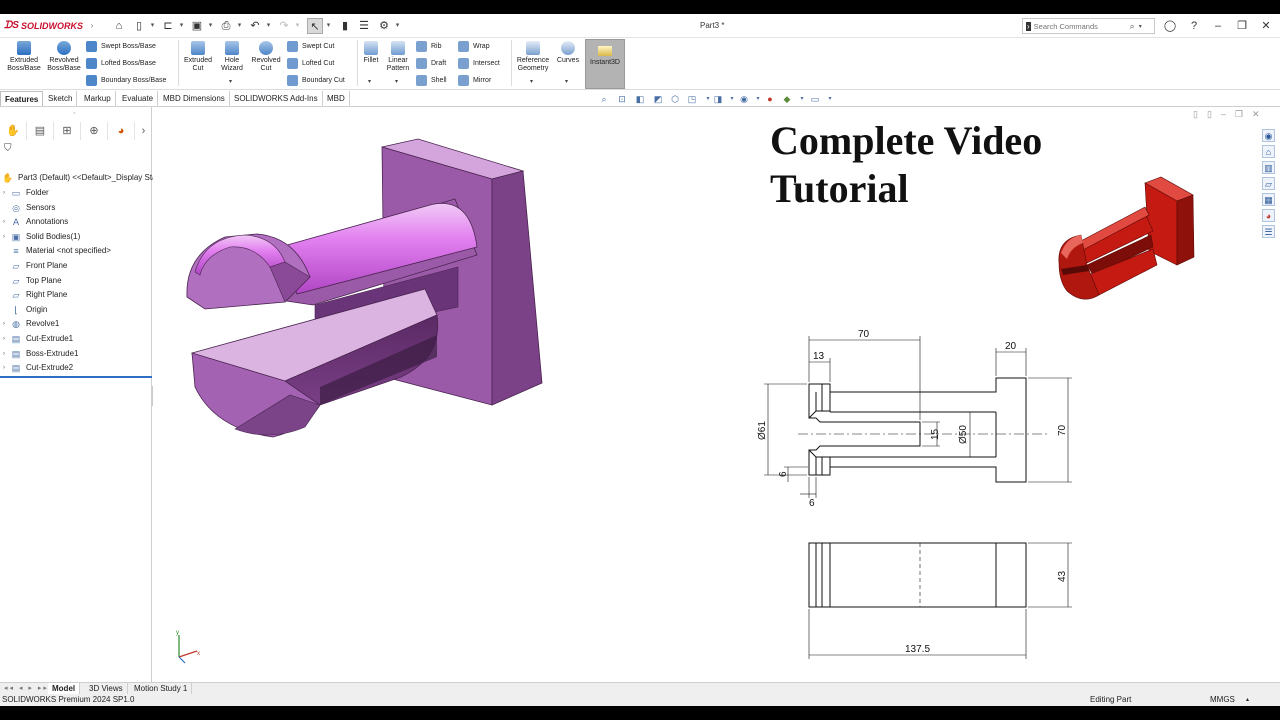 This screenshot has height=720, width=1280. Describe the element at coordinates (276, 98) in the screenshot. I see `tab-solidworks-add-ins: SOLIDWORKS Add-Ins` at that location.